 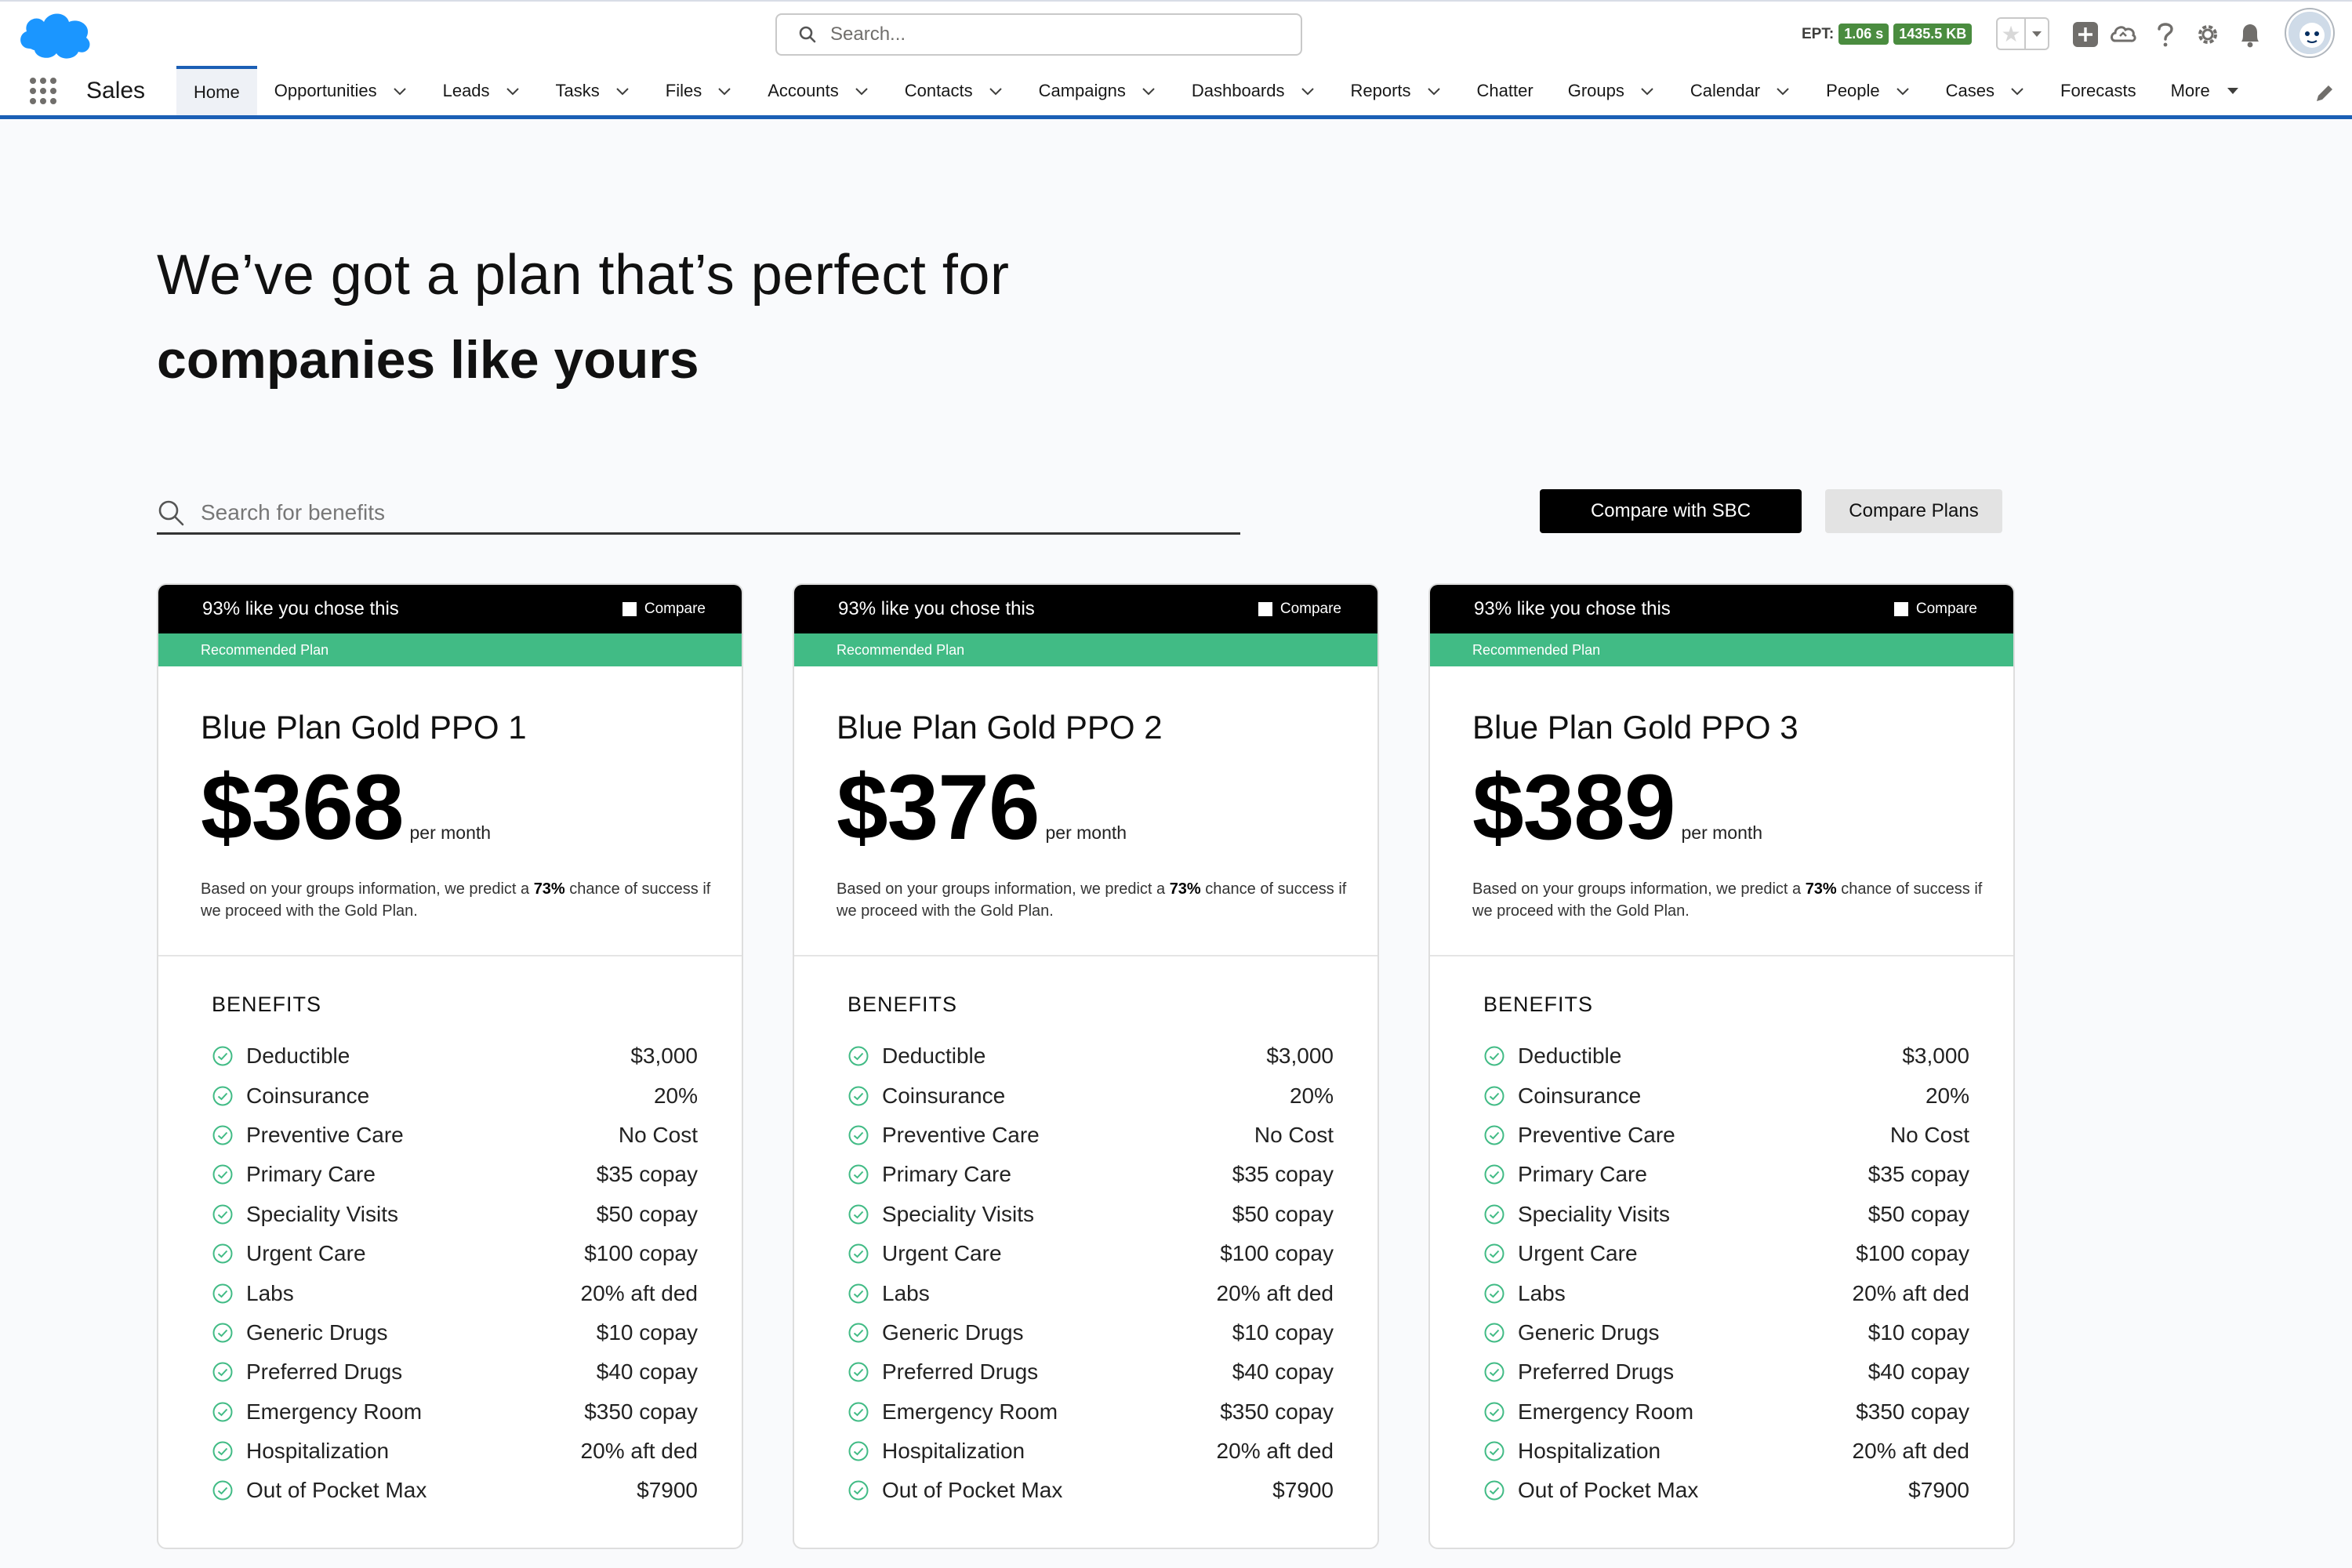 What do you see at coordinates (2324, 93) in the screenshot?
I see `edit-nav-button` at bounding box center [2324, 93].